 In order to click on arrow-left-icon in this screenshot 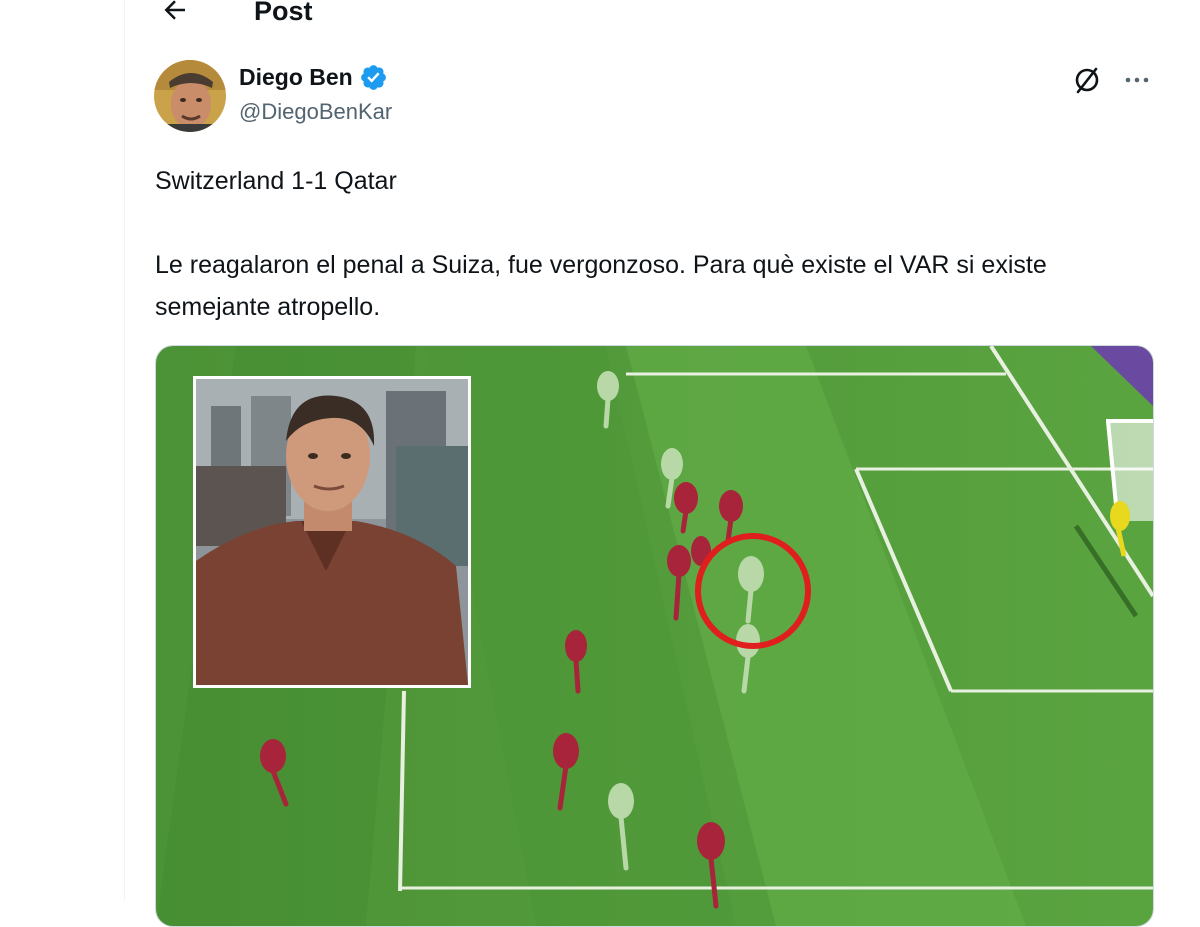, I will do `click(174, 10)`.